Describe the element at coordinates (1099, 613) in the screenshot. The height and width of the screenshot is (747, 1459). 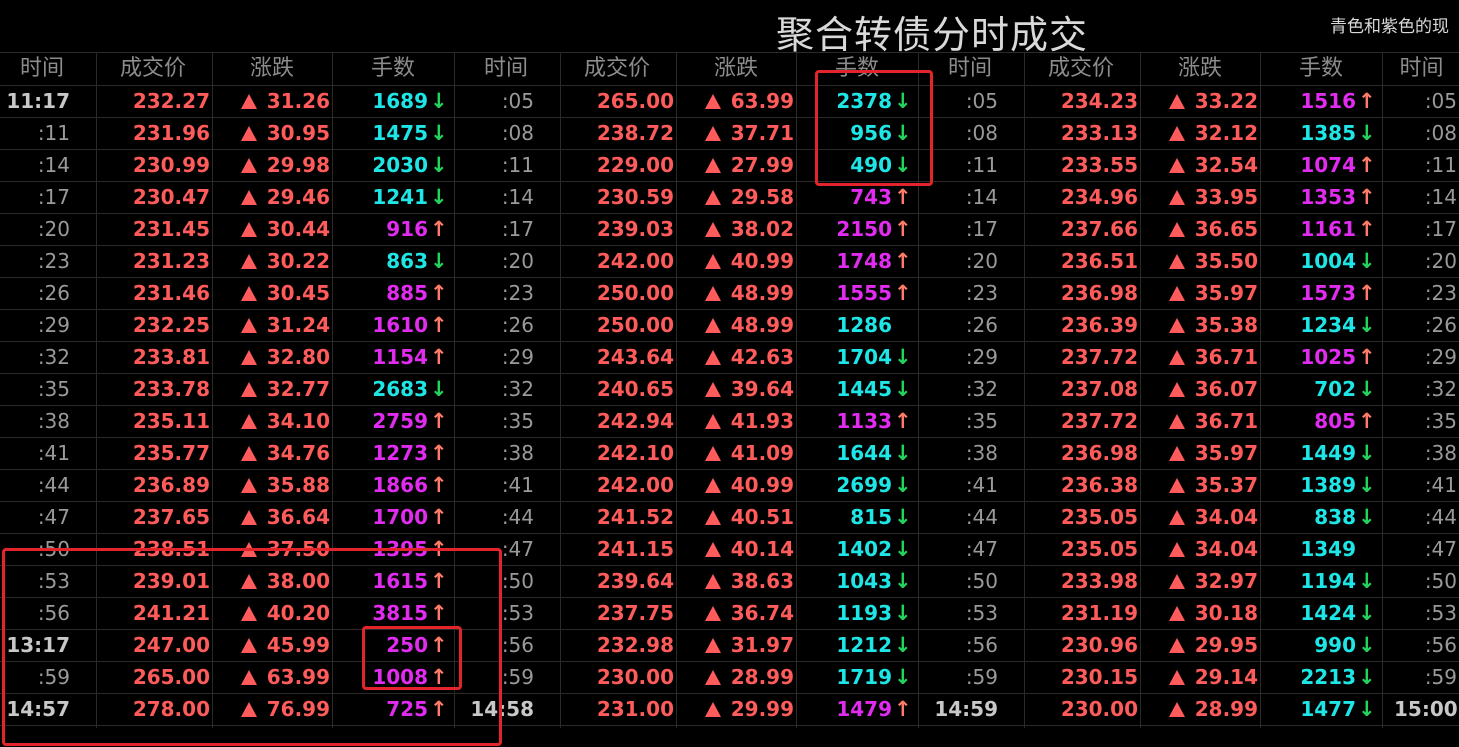
I see `price-cell: 231.19` at that location.